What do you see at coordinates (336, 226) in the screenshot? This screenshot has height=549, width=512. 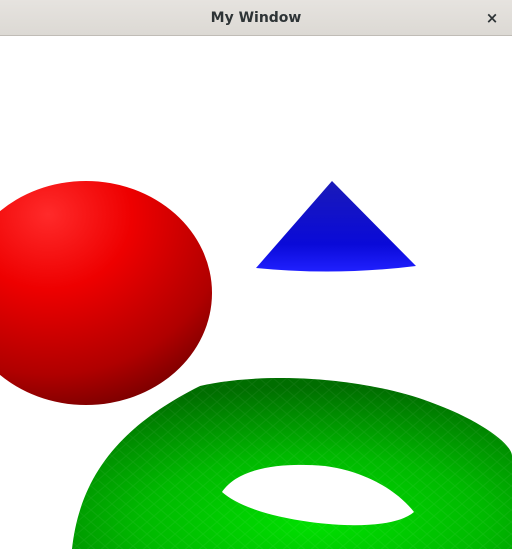 I see `blue-cone` at bounding box center [336, 226].